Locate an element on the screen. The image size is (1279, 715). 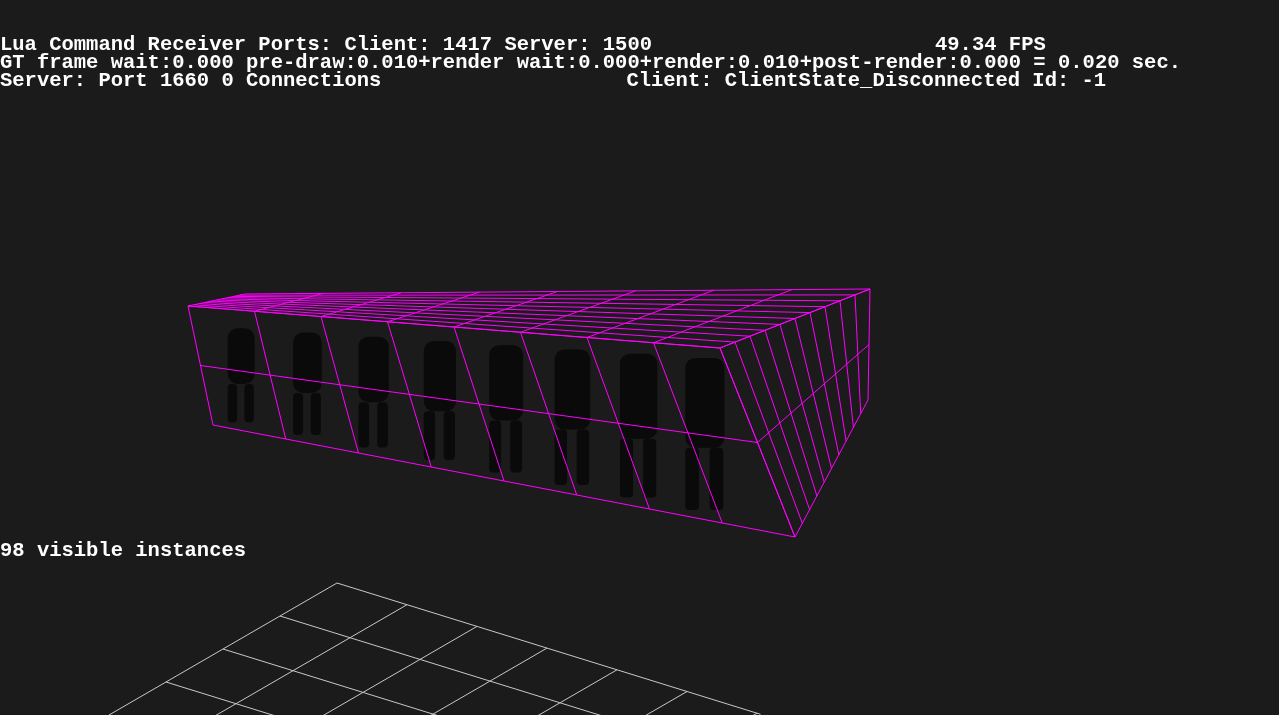
status-text: 49.34 FPS is located at coordinates (990, 45).